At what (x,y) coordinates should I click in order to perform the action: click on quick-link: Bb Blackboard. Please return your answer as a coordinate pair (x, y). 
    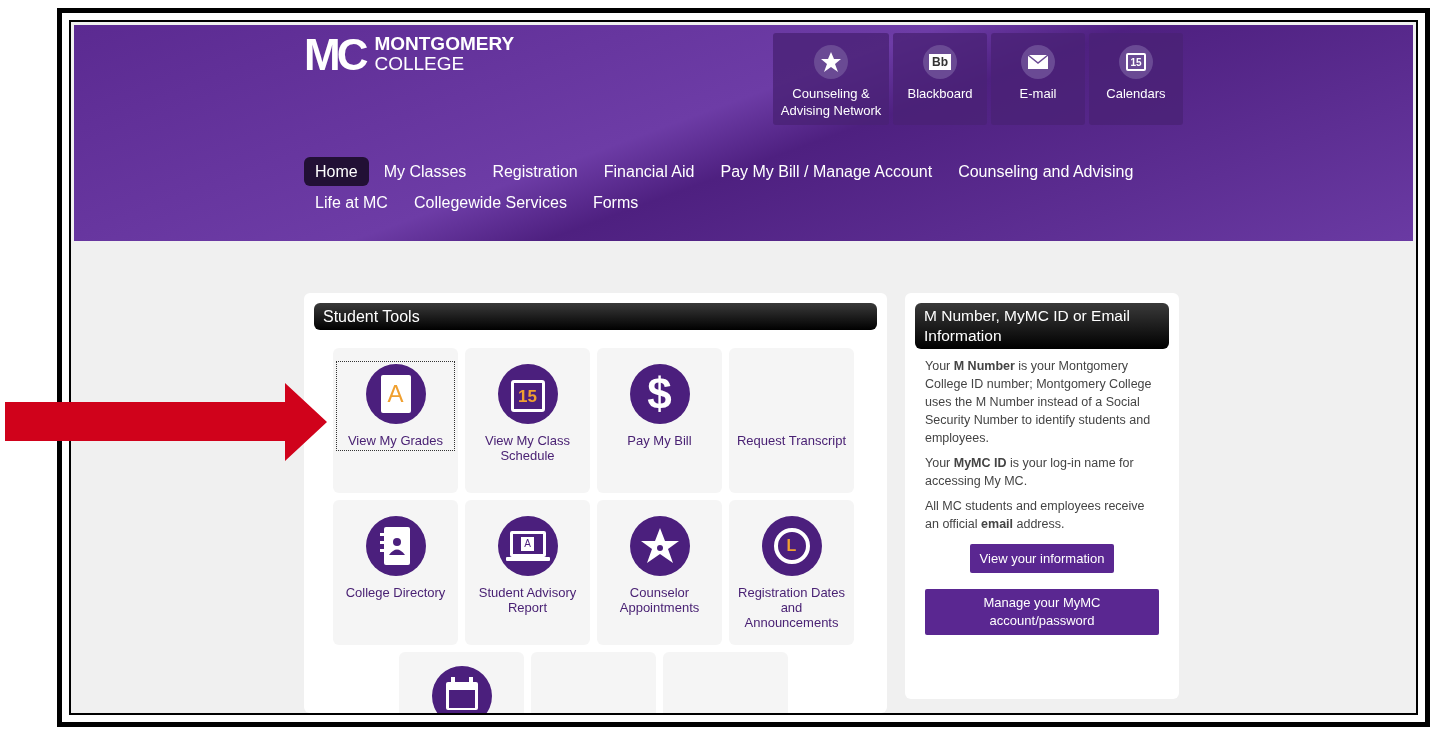
    Looking at the image, I should click on (940, 79).